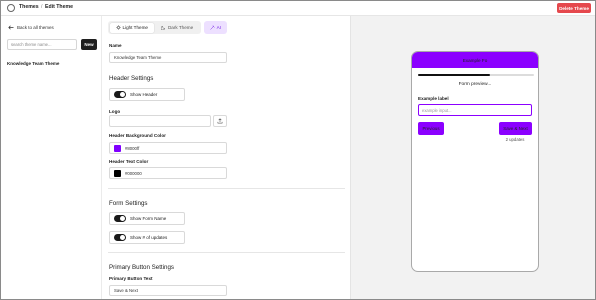 This screenshot has height=300, width=596. Describe the element at coordinates (212, 27) in the screenshot. I see `magic-wand-icon` at that location.